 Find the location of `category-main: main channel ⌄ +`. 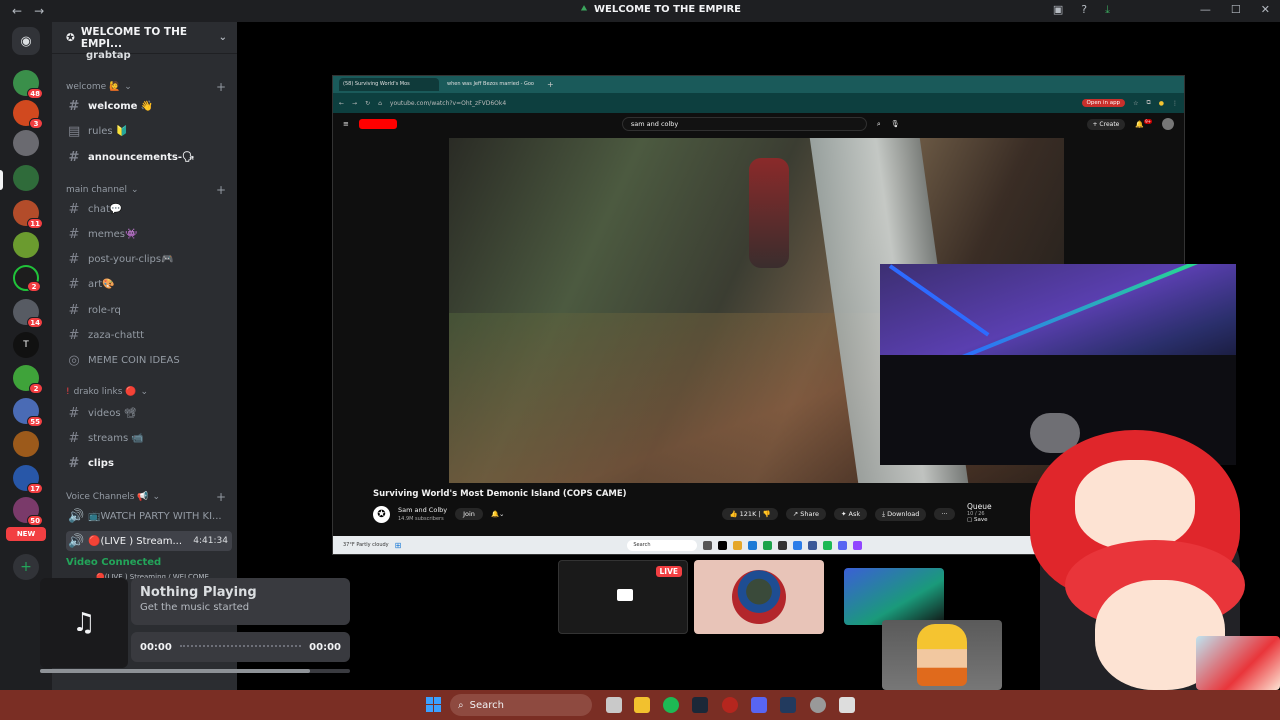

category-main: main channel ⌄ + is located at coordinates (146, 190).